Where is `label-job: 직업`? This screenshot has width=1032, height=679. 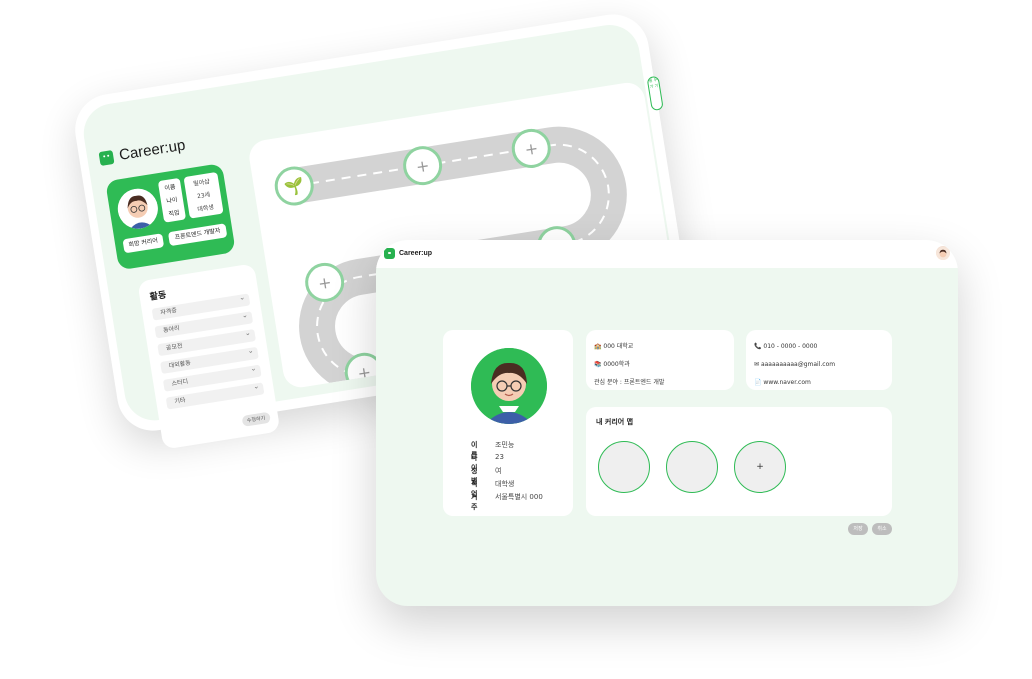 label-job: 직업 is located at coordinates (174, 213).